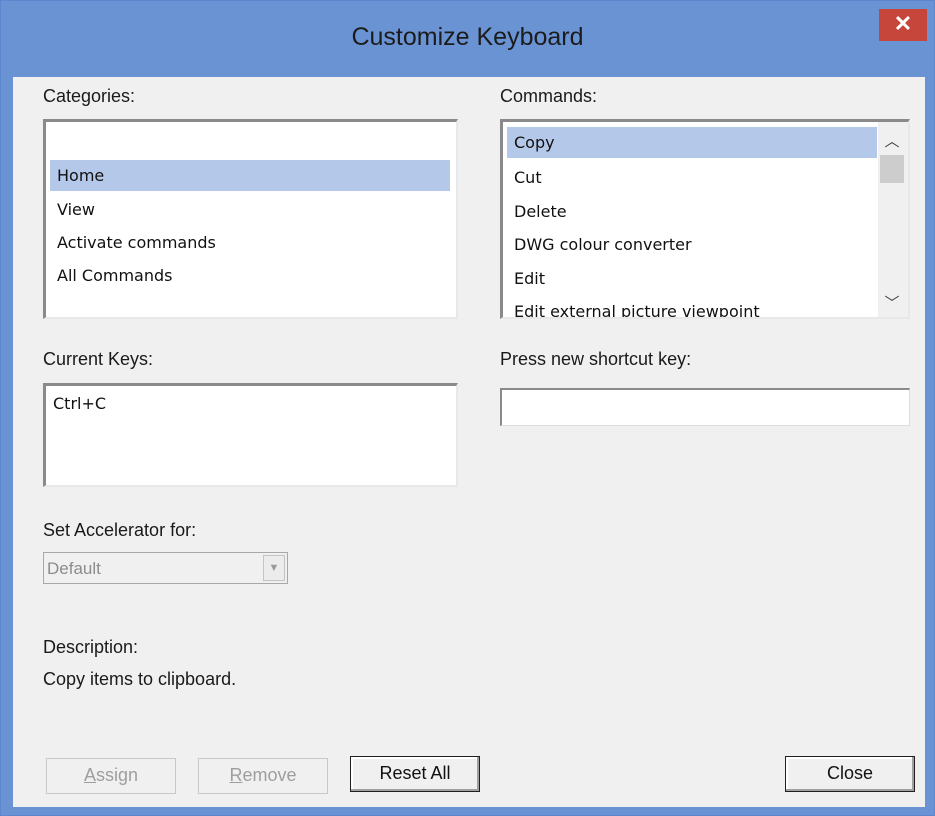 The width and height of the screenshot is (935, 816). What do you see at coordinates (274, 568) in the screenshot?
I see `triangle-down-icon: ▼` at bounding box center [274, 568].